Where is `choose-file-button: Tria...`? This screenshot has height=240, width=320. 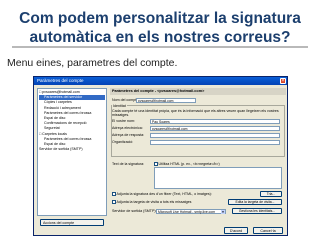
choose-file-button: Tria... is located at coordinates (271, 194).